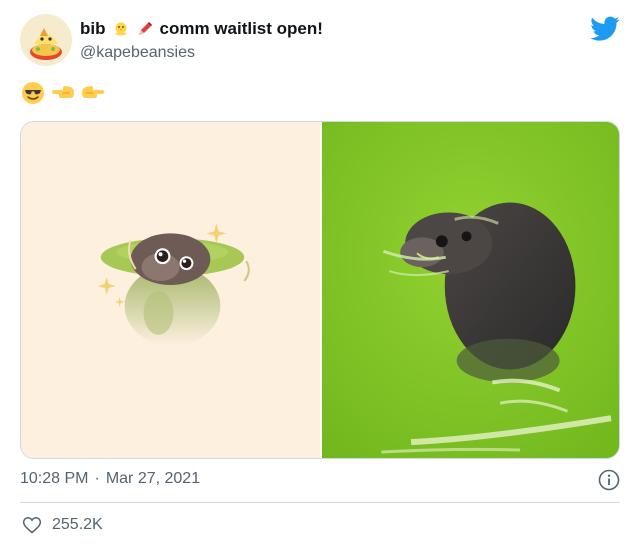 The height and width of the screenshot is (552, 640). Describe the element at coordinates (241, 28) in the screenshot. I see `display-name-suffix: comm waitlist open!` at that location.